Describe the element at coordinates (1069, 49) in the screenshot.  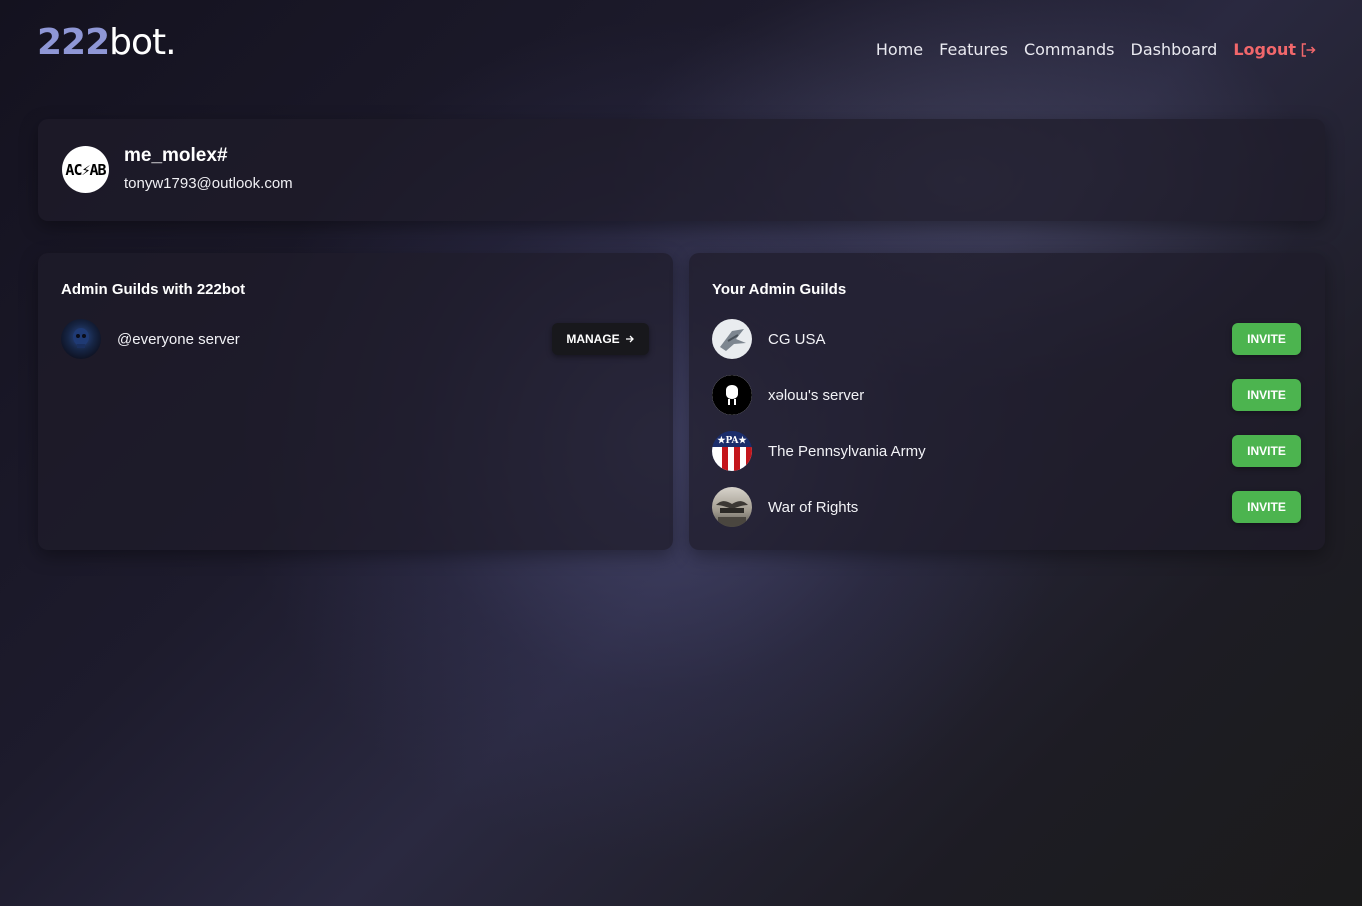
I see `nav-commands: Commands` at that location.